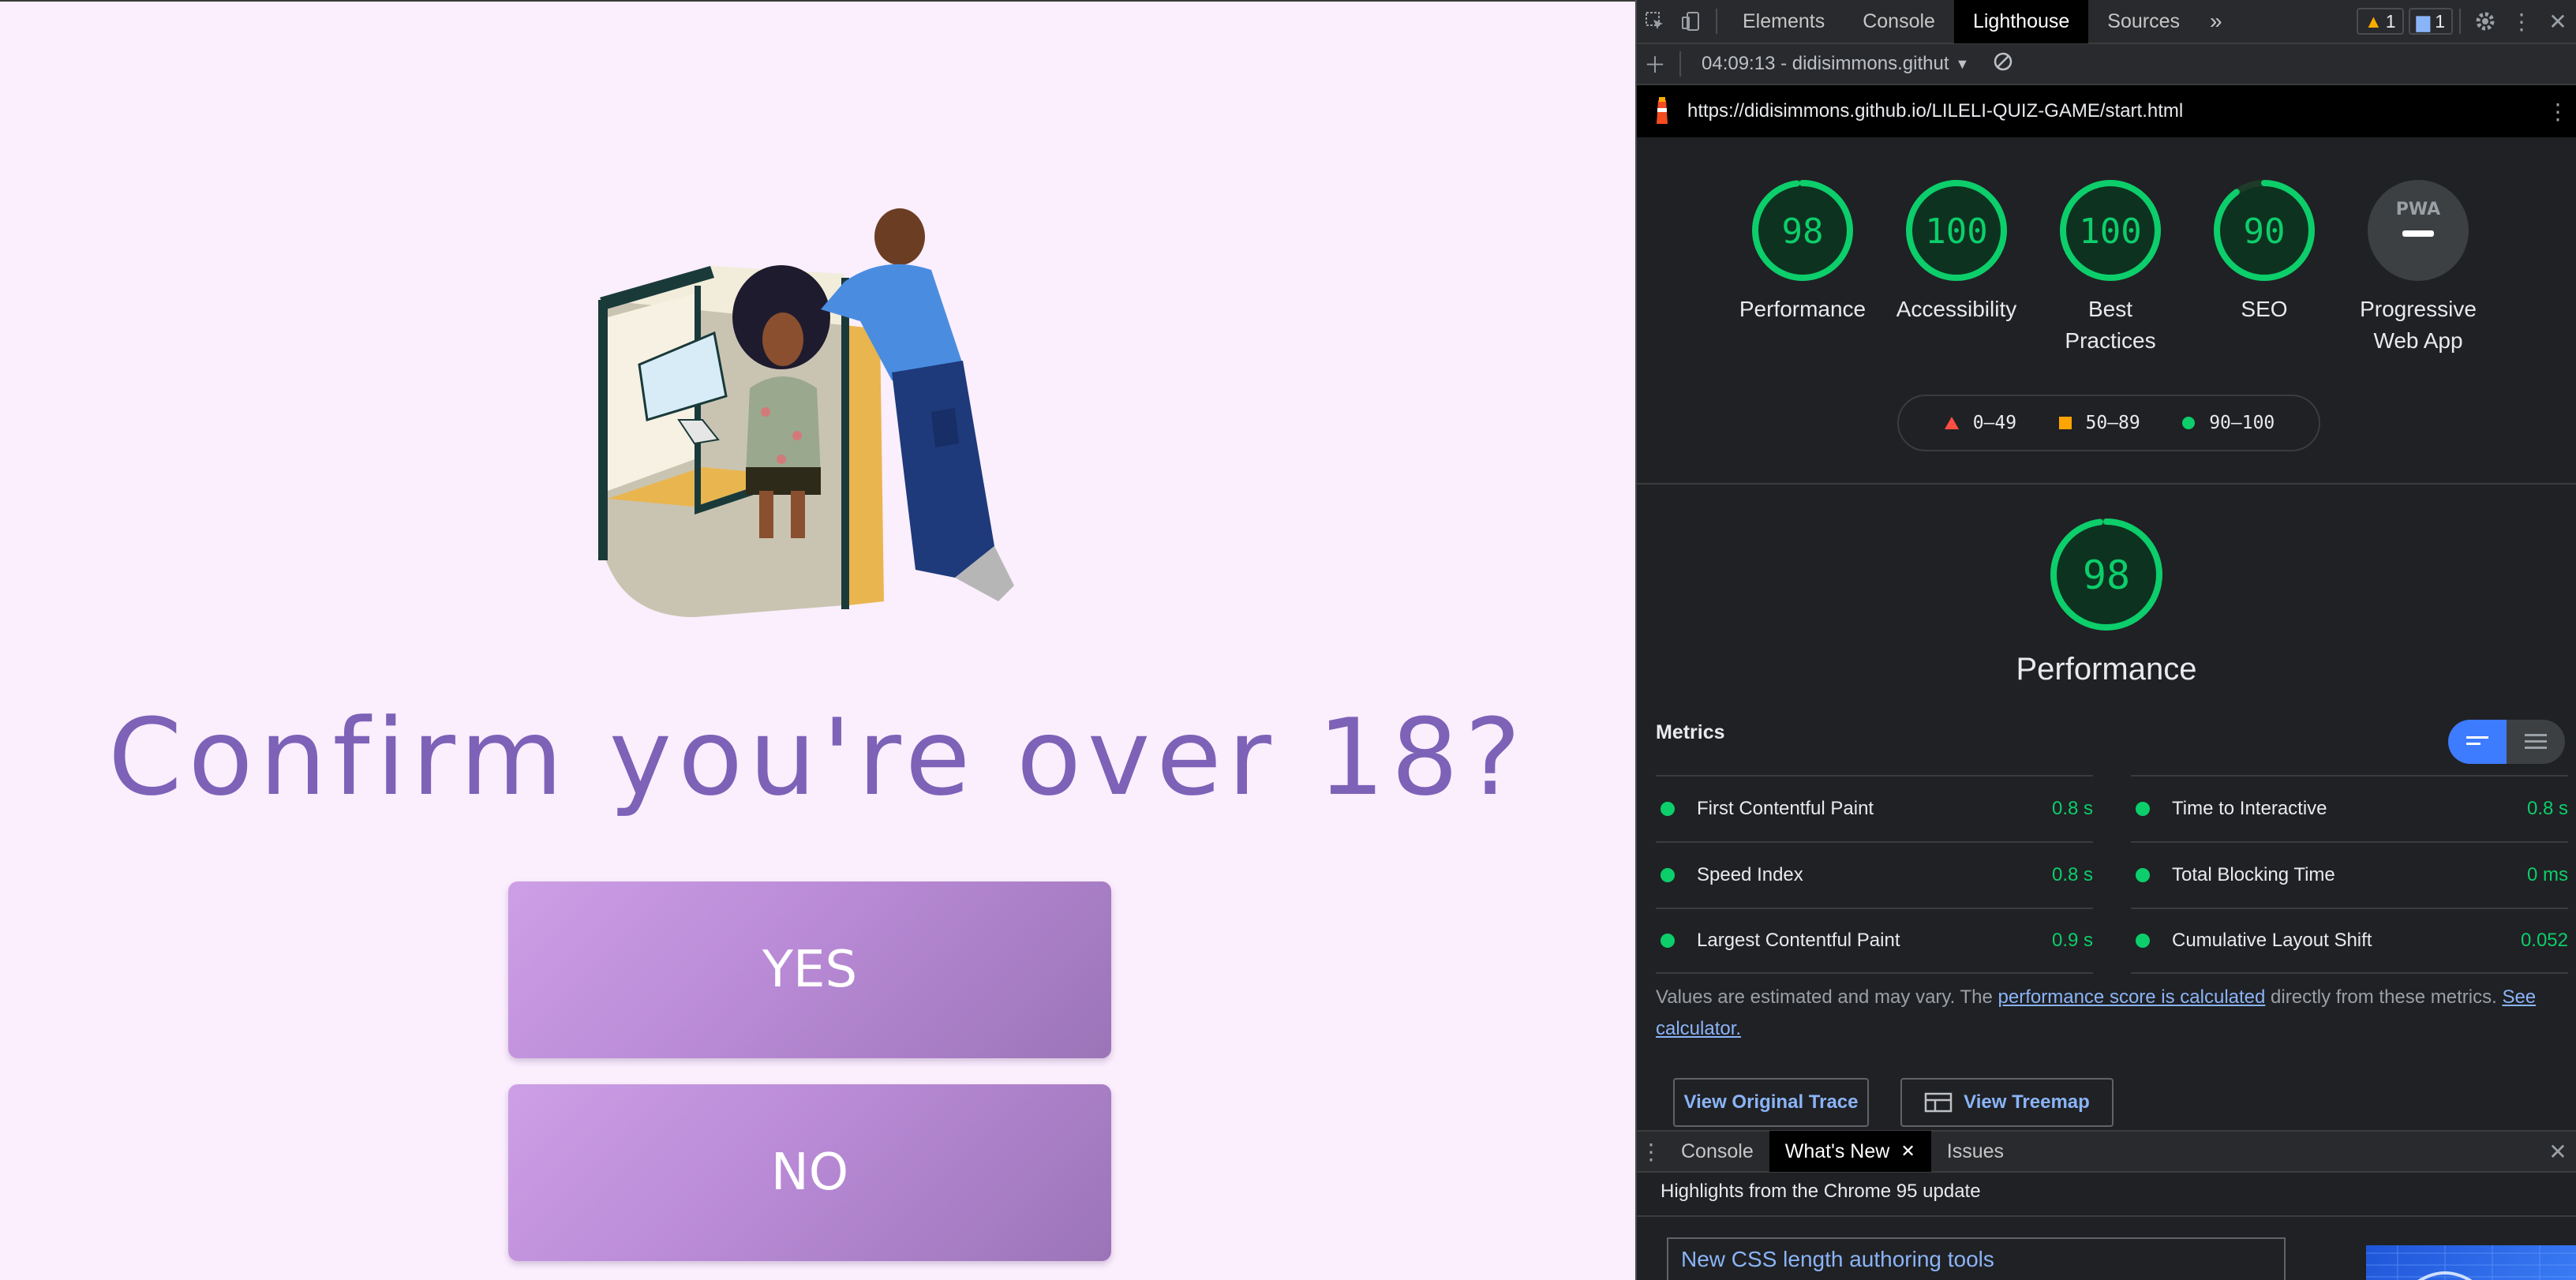 This screenshot has width=2576, height=1280. What do you see at coordinates (1825, 63) in the screenshot?
I see `report-selector-label: 04:09:13 - didisimmons.githut` at bounding box center [1825, 63].